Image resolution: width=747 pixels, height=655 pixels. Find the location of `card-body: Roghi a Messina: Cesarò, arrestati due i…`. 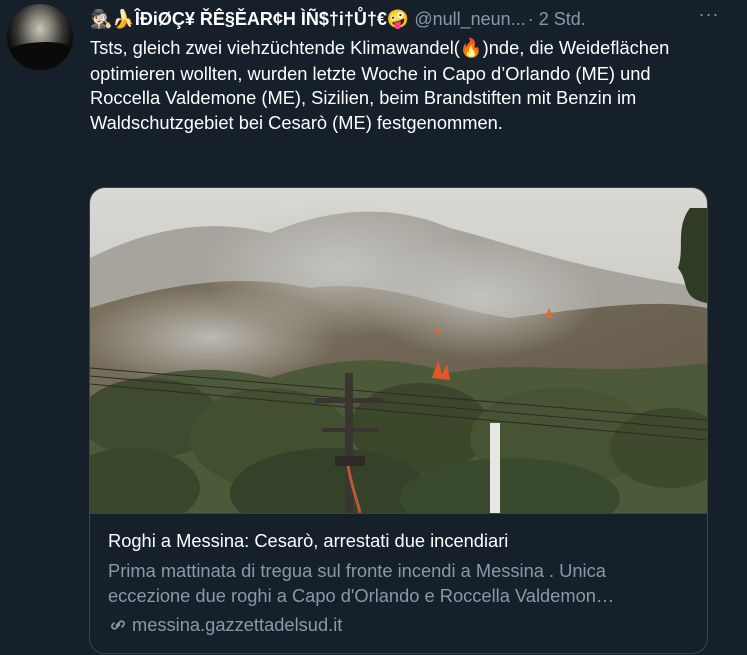

card-body: Roghi a Messina: Cesarò, arrestati due i… is located at coordinates (400, 583).